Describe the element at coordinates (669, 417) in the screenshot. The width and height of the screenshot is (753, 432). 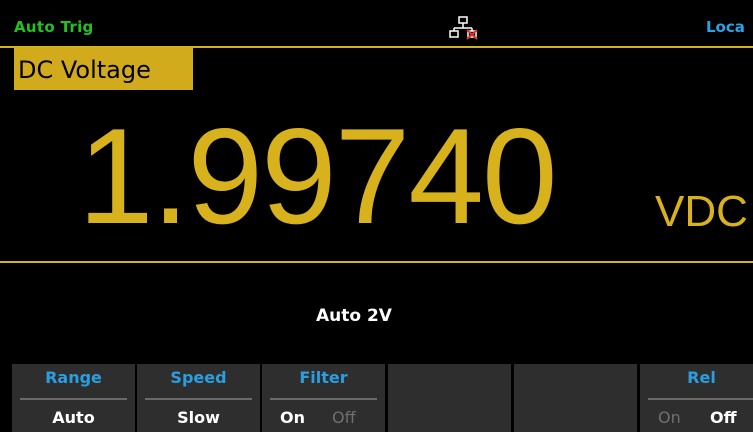
I see `rel-on-option: On` at that location.